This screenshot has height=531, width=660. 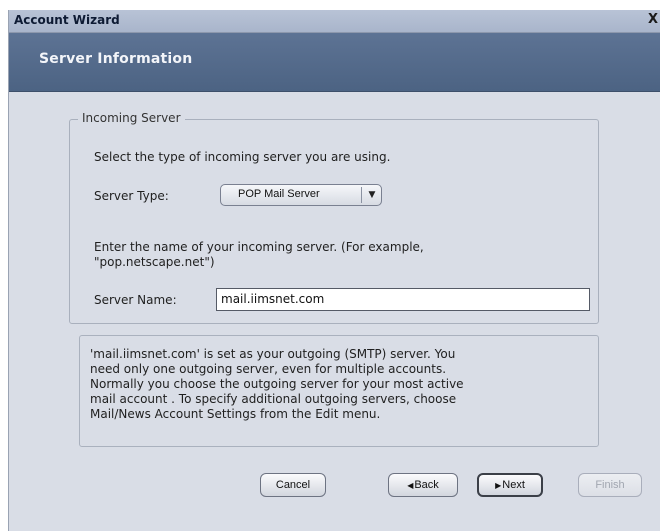 What do you see at coordinates (116, 59) in the screenshot?
I see `page-title: Server Information` at bounding box center [116, 59].